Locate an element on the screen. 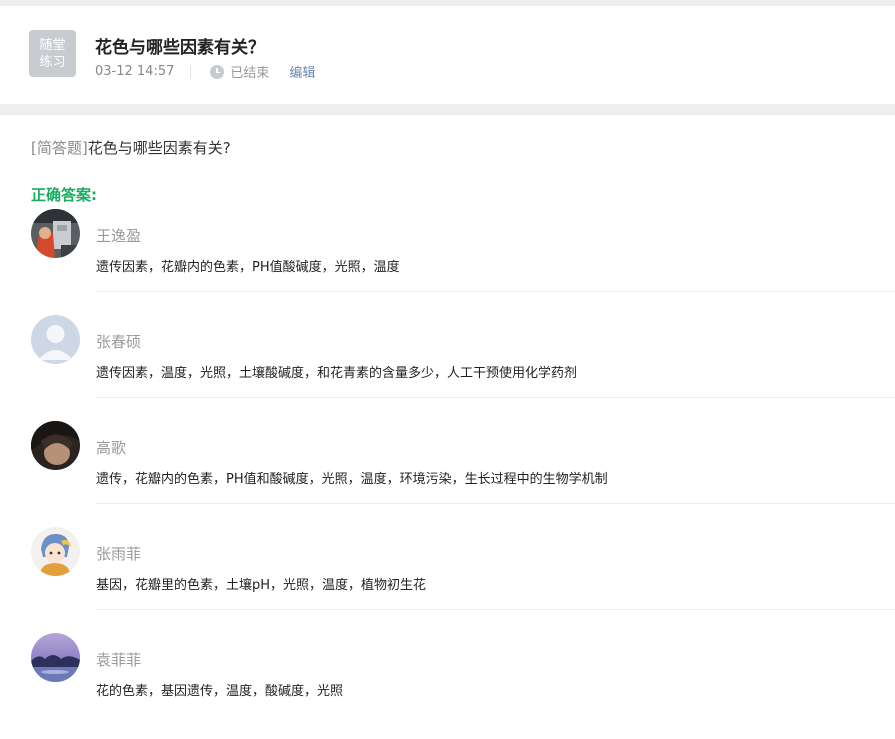  question-type-tag: [简答题] is located at coordinates (59, 148).